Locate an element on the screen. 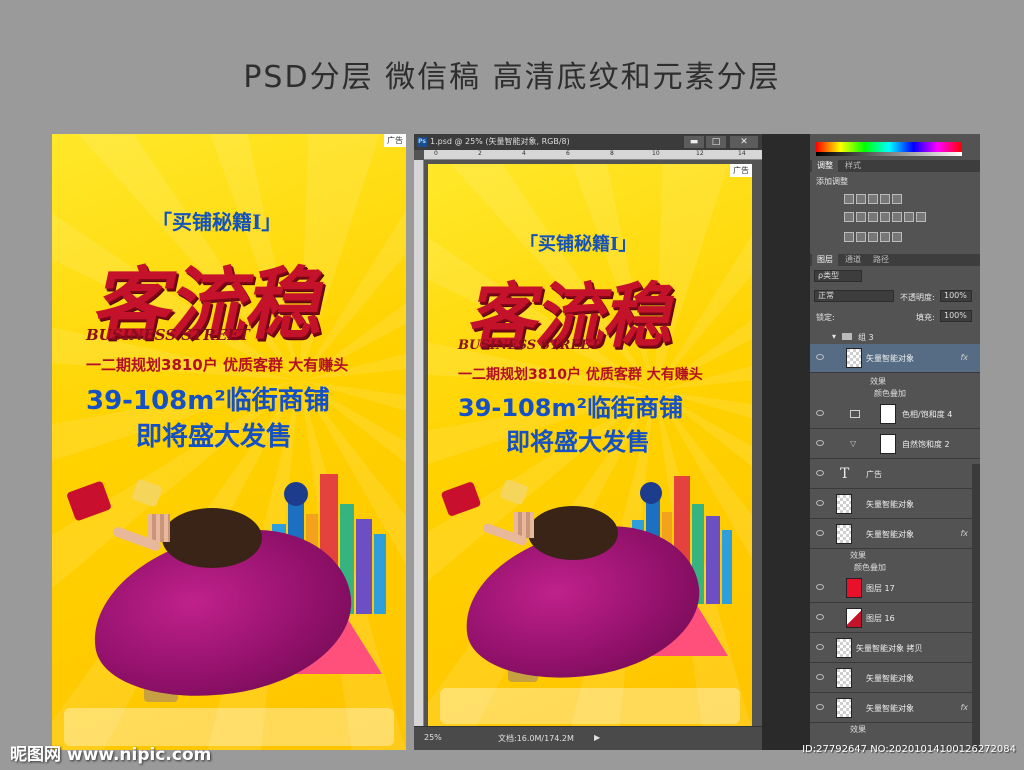  fill-input: 100% is located at coordinates (956, 316).